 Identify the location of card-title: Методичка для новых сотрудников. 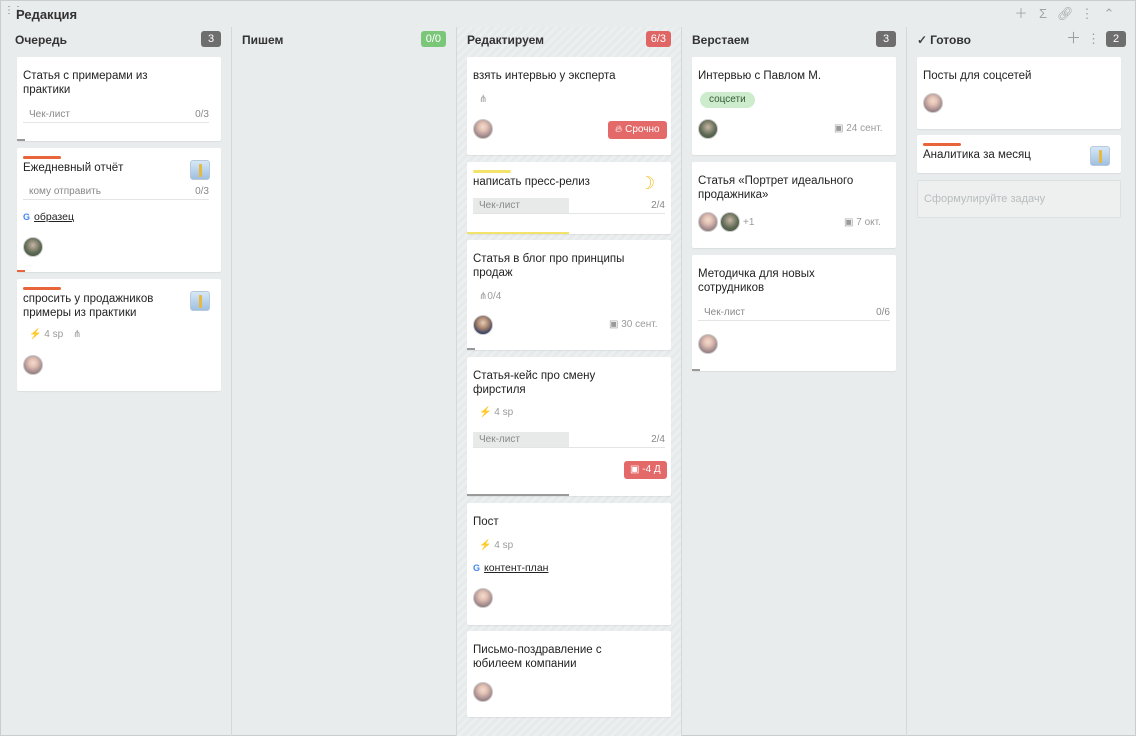
(756, 281).